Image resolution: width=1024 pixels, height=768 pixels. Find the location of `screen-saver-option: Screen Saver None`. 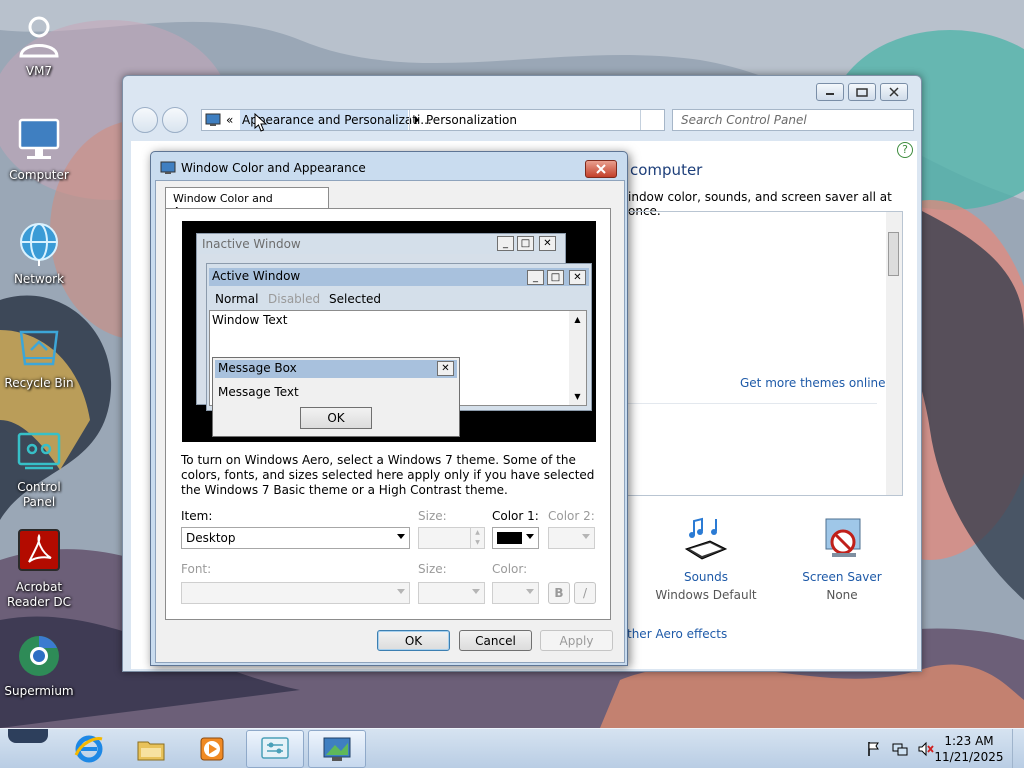

screen-saver-option: Screen Saver None is located at coordinates (842, 558).